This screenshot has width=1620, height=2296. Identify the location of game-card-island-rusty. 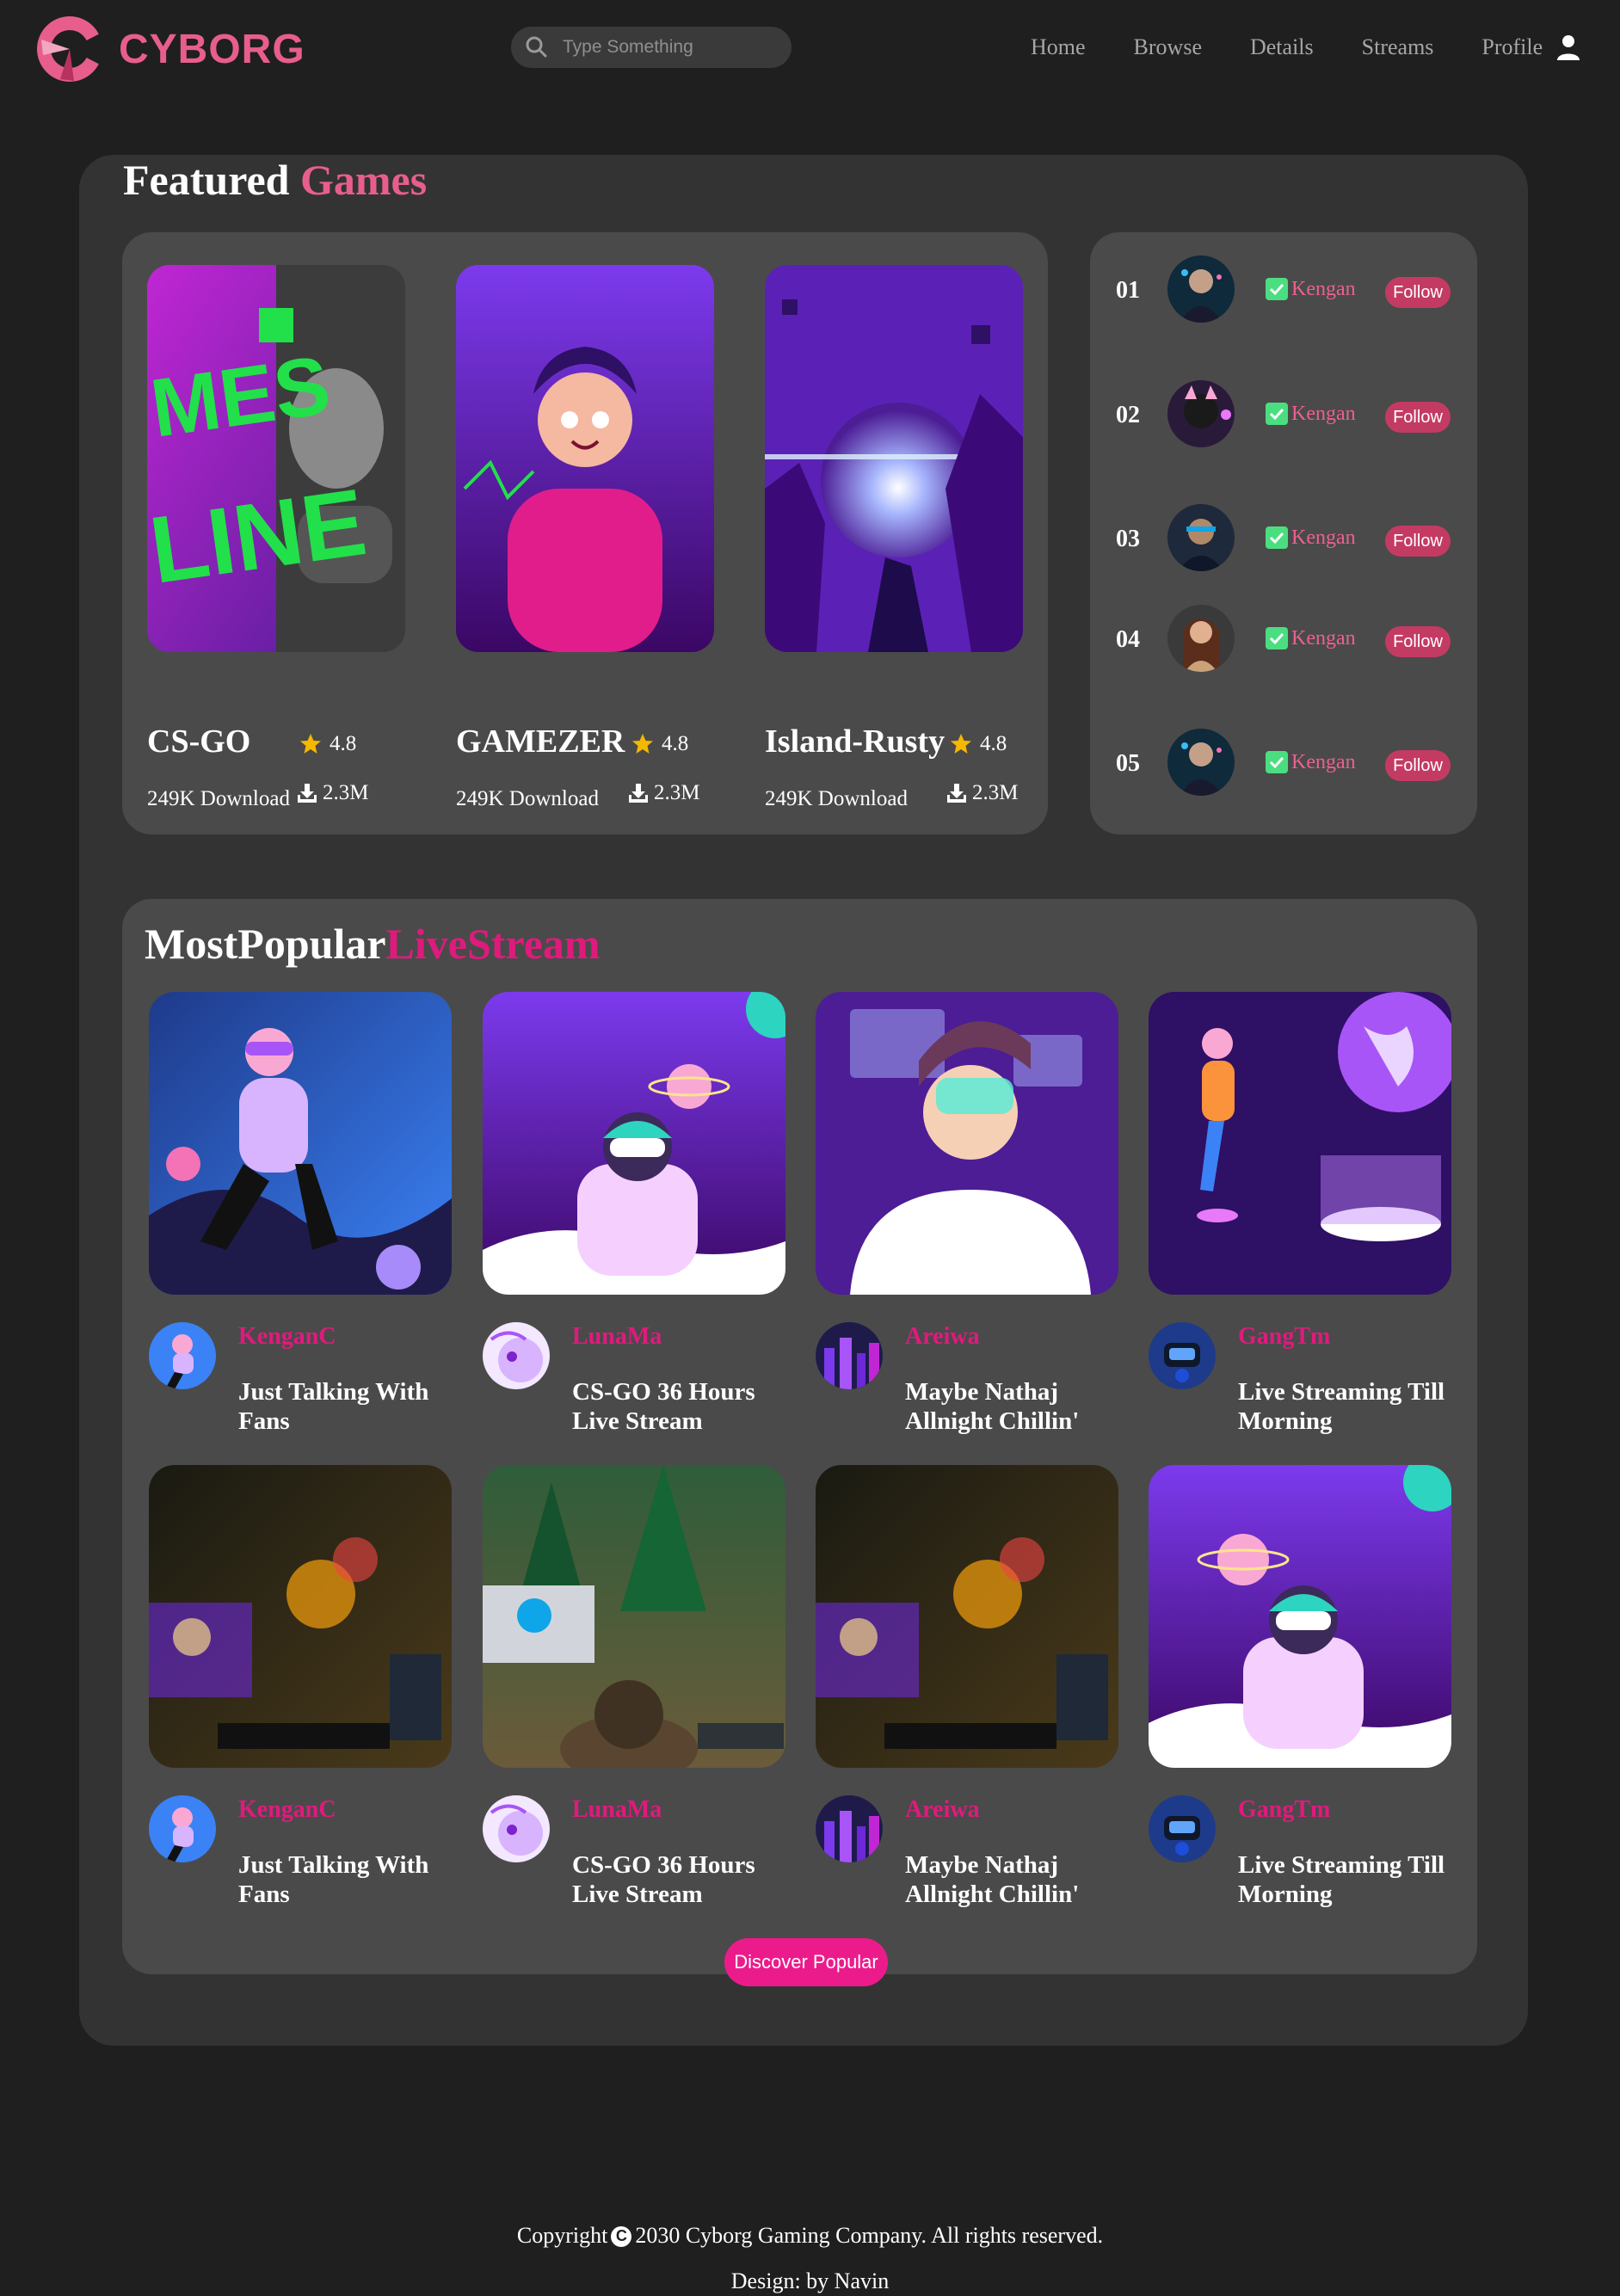
(894, 458).